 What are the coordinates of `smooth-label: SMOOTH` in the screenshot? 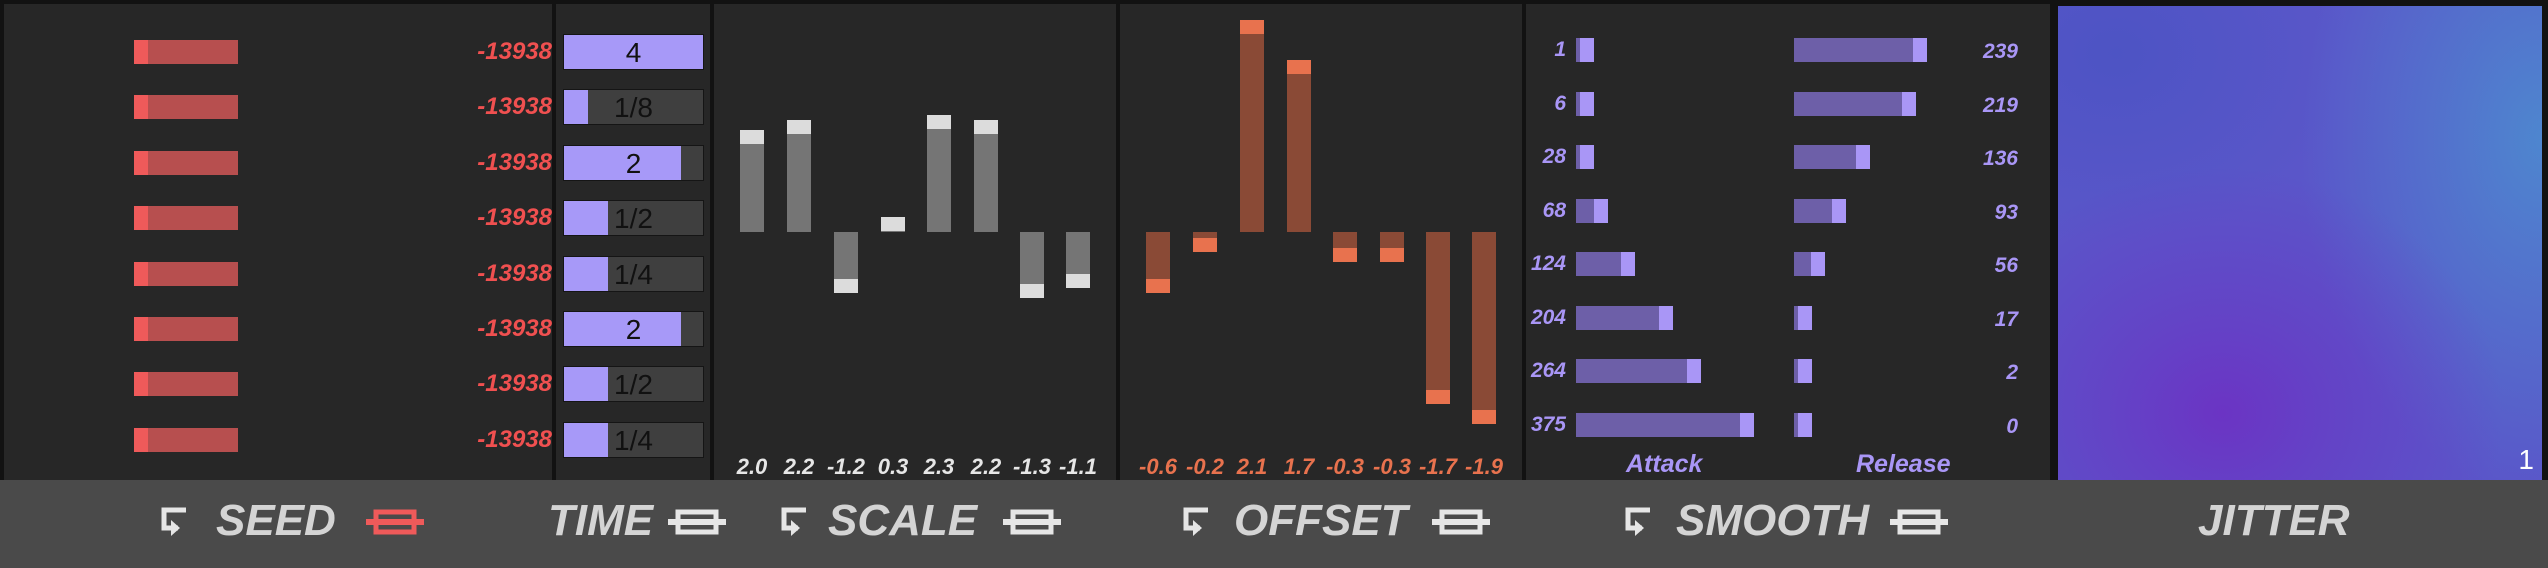 It's located at (1773, 520).